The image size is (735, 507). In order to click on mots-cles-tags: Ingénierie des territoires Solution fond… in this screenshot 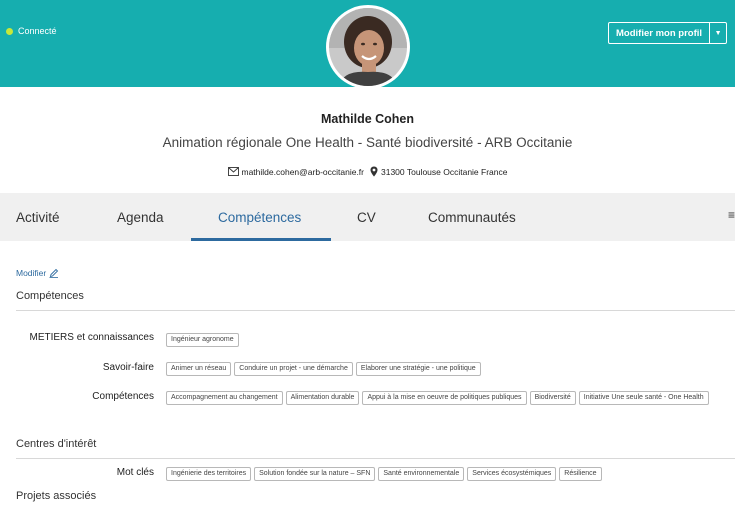, I will do `click(446, 474)`.